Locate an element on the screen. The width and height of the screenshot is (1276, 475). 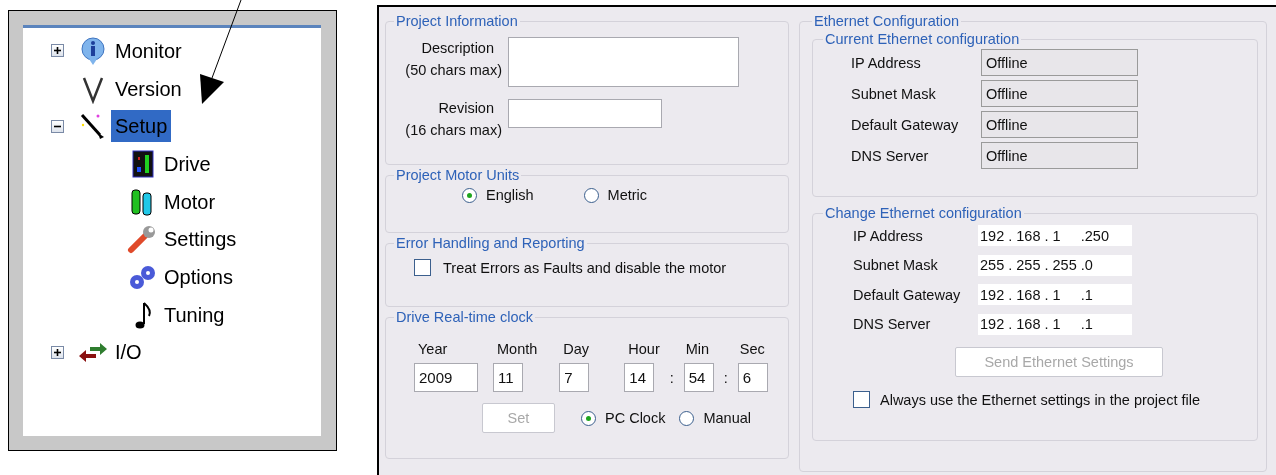
tree-item: Setup is located at coordinates (141, 126).